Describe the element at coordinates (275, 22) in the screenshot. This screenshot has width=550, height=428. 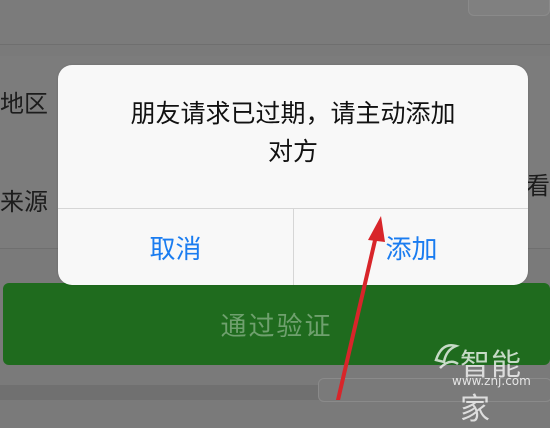
I see `top-bar` at that location.